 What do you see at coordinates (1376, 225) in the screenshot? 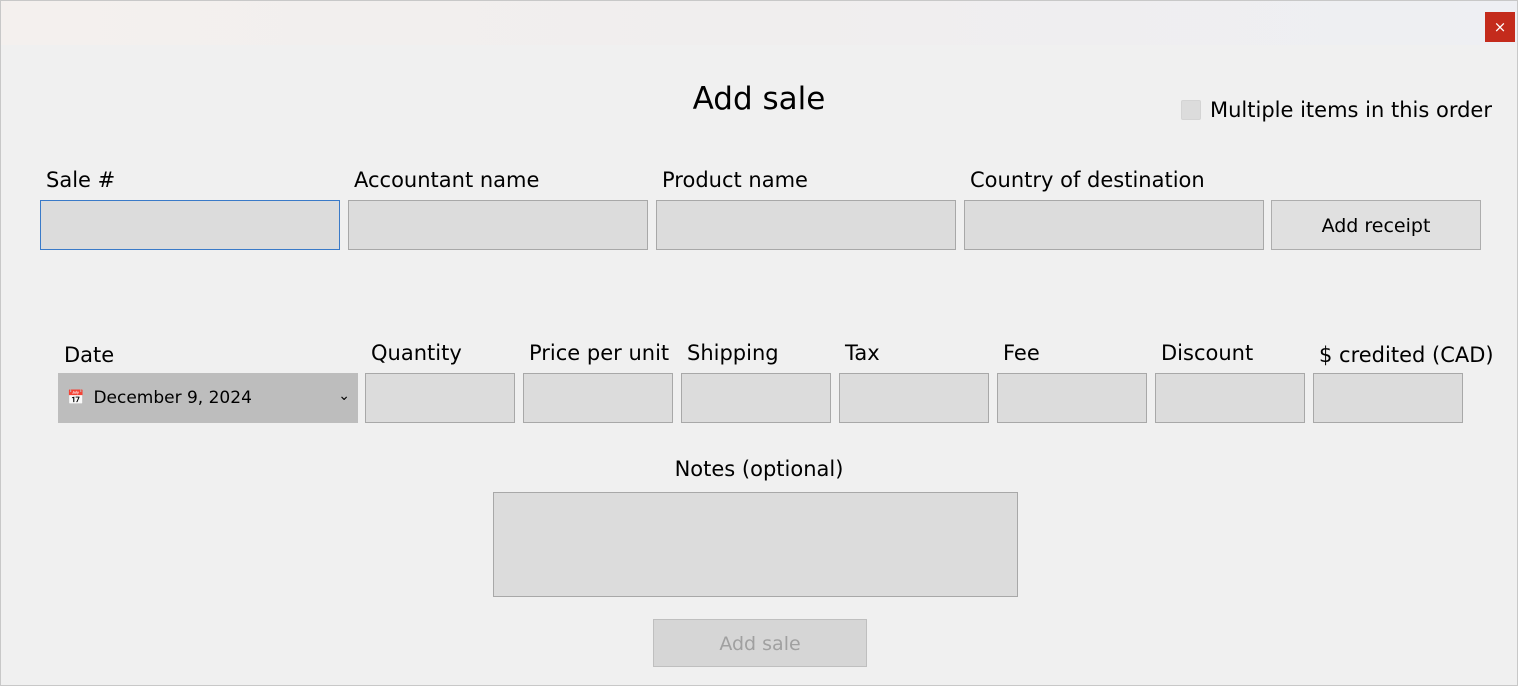
I see `add-receipt-button: Add receipt` at bounding box center [1376, 225].